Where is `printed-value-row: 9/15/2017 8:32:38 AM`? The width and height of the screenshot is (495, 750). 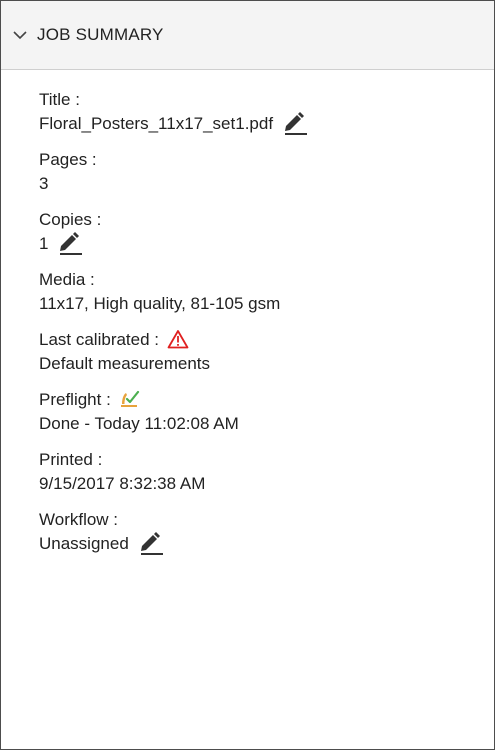
printed-value-row: 9/15/2017 8:32:38 AM is located at coordinates (266, 484).